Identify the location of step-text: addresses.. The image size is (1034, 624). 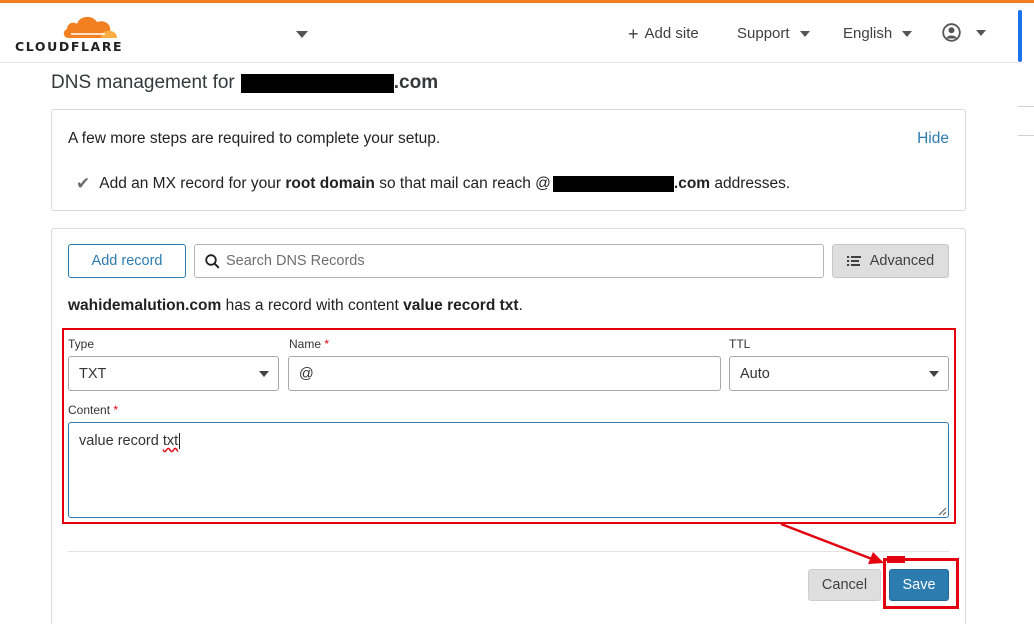
(752, 183).